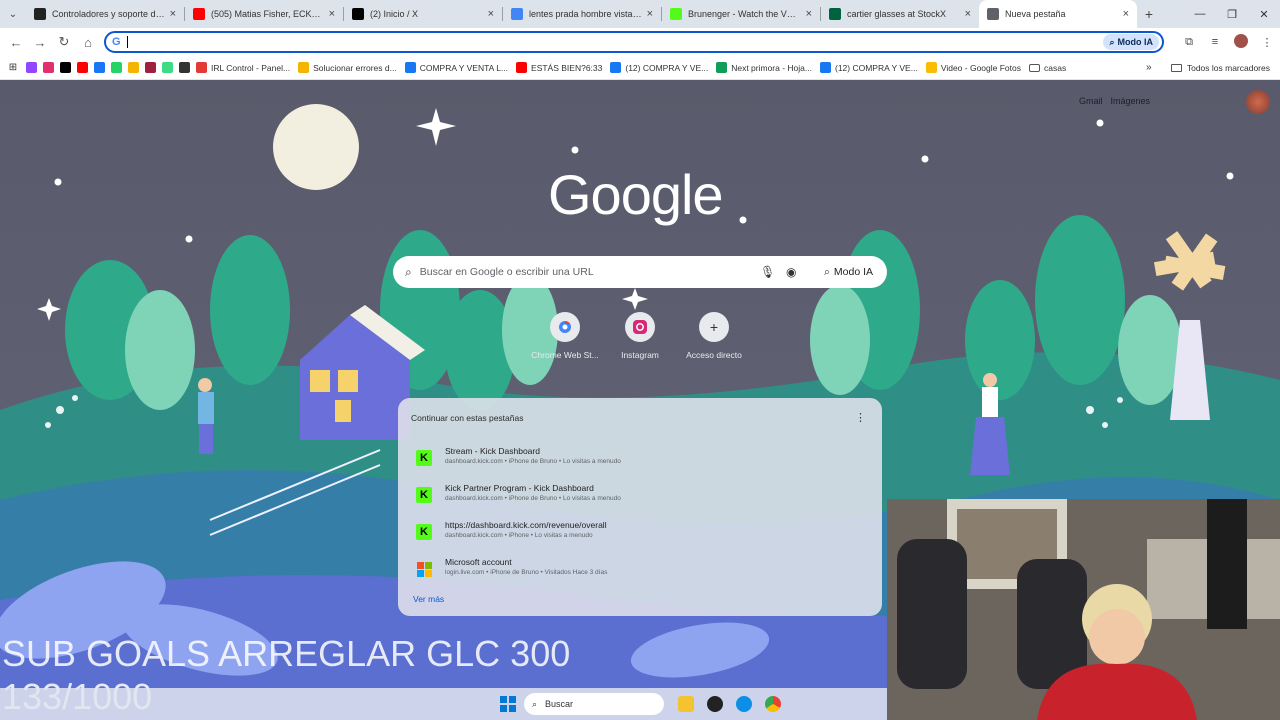  I want to click on webcam-feed, so click(1083, 609).